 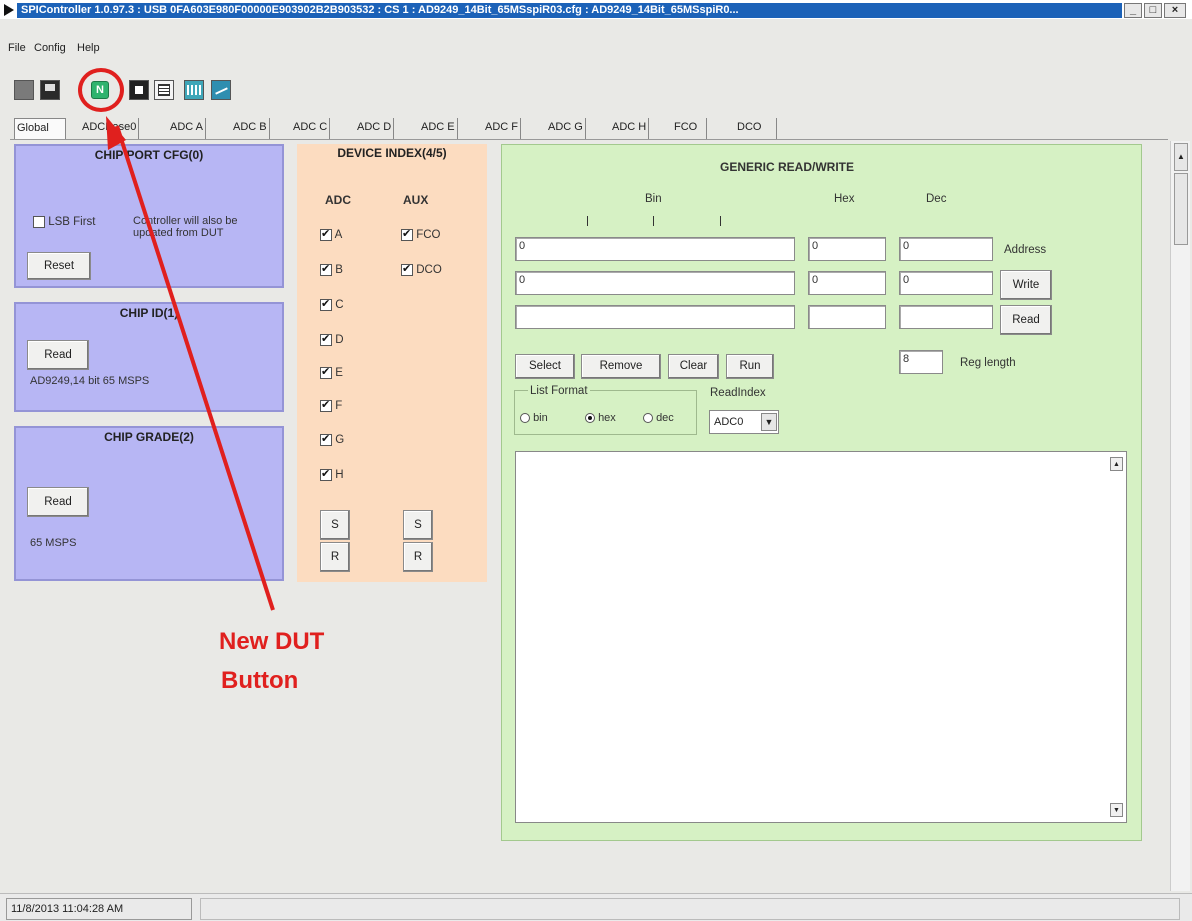 I want to click on annotation-line2: Button, so click(x=260, y=680).